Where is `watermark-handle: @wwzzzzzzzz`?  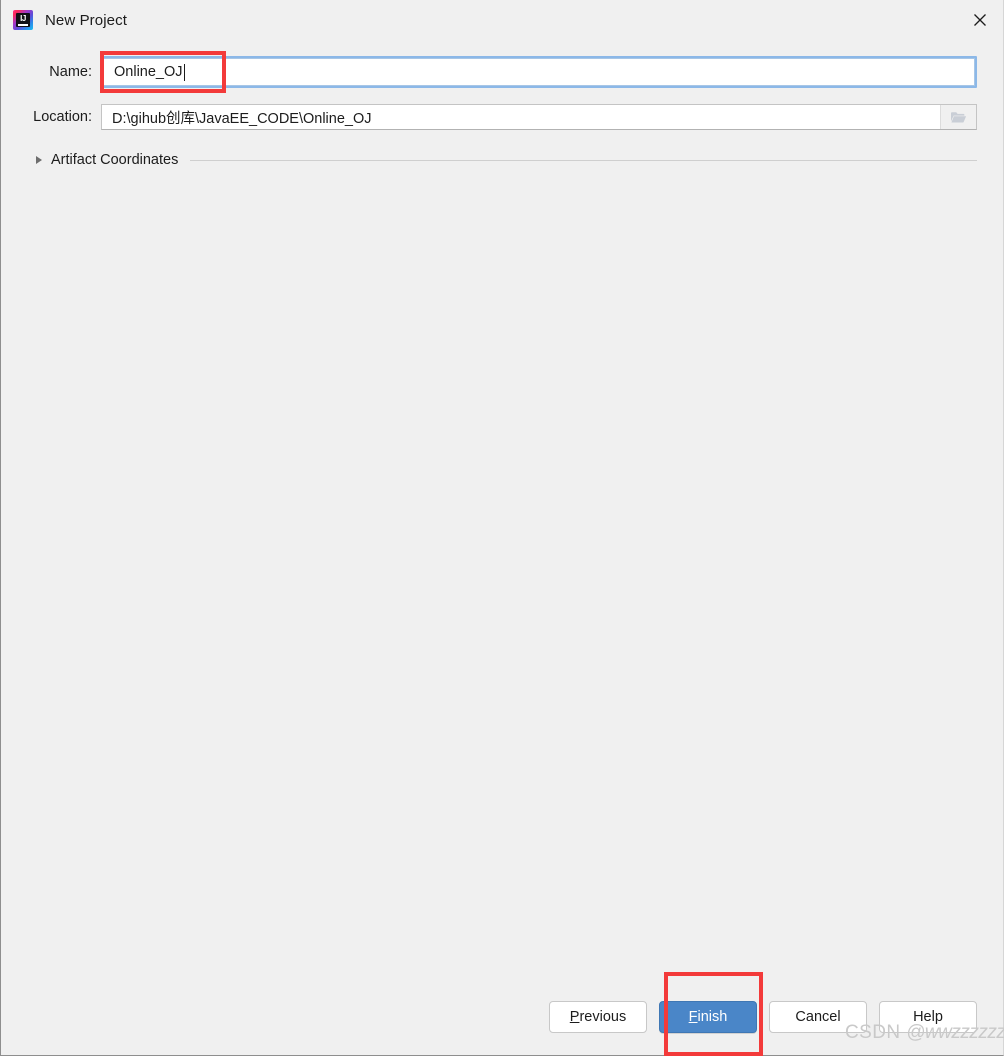
watermark-handle: @wwzzzzzzzz is located at coordinates (955, 1032).